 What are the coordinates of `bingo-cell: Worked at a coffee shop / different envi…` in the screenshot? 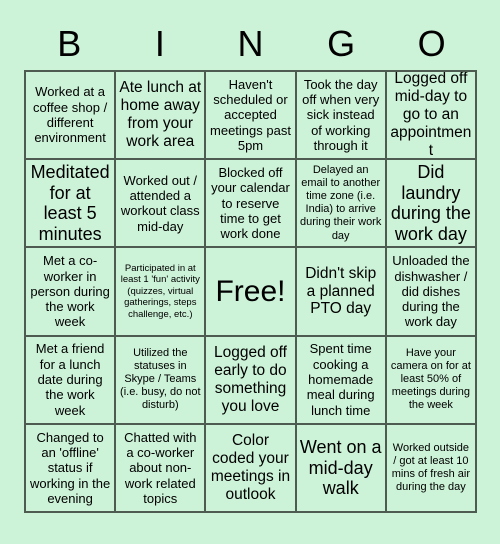 It's located at (71, 116).